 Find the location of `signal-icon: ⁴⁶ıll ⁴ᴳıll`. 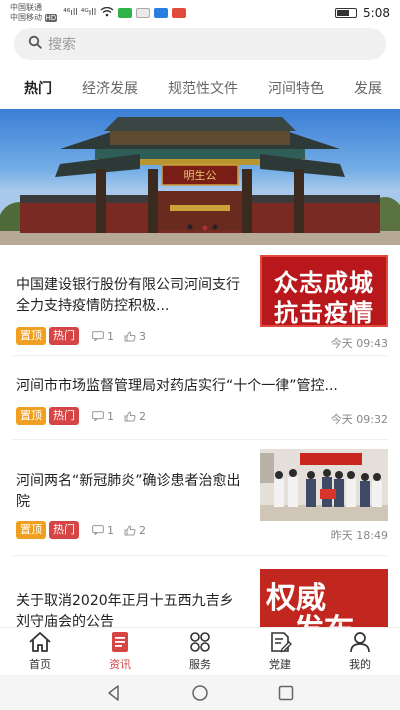

signal-icon: ⁴⁶ıll ⁴ᴳıll is located at coordinates (80, 13).